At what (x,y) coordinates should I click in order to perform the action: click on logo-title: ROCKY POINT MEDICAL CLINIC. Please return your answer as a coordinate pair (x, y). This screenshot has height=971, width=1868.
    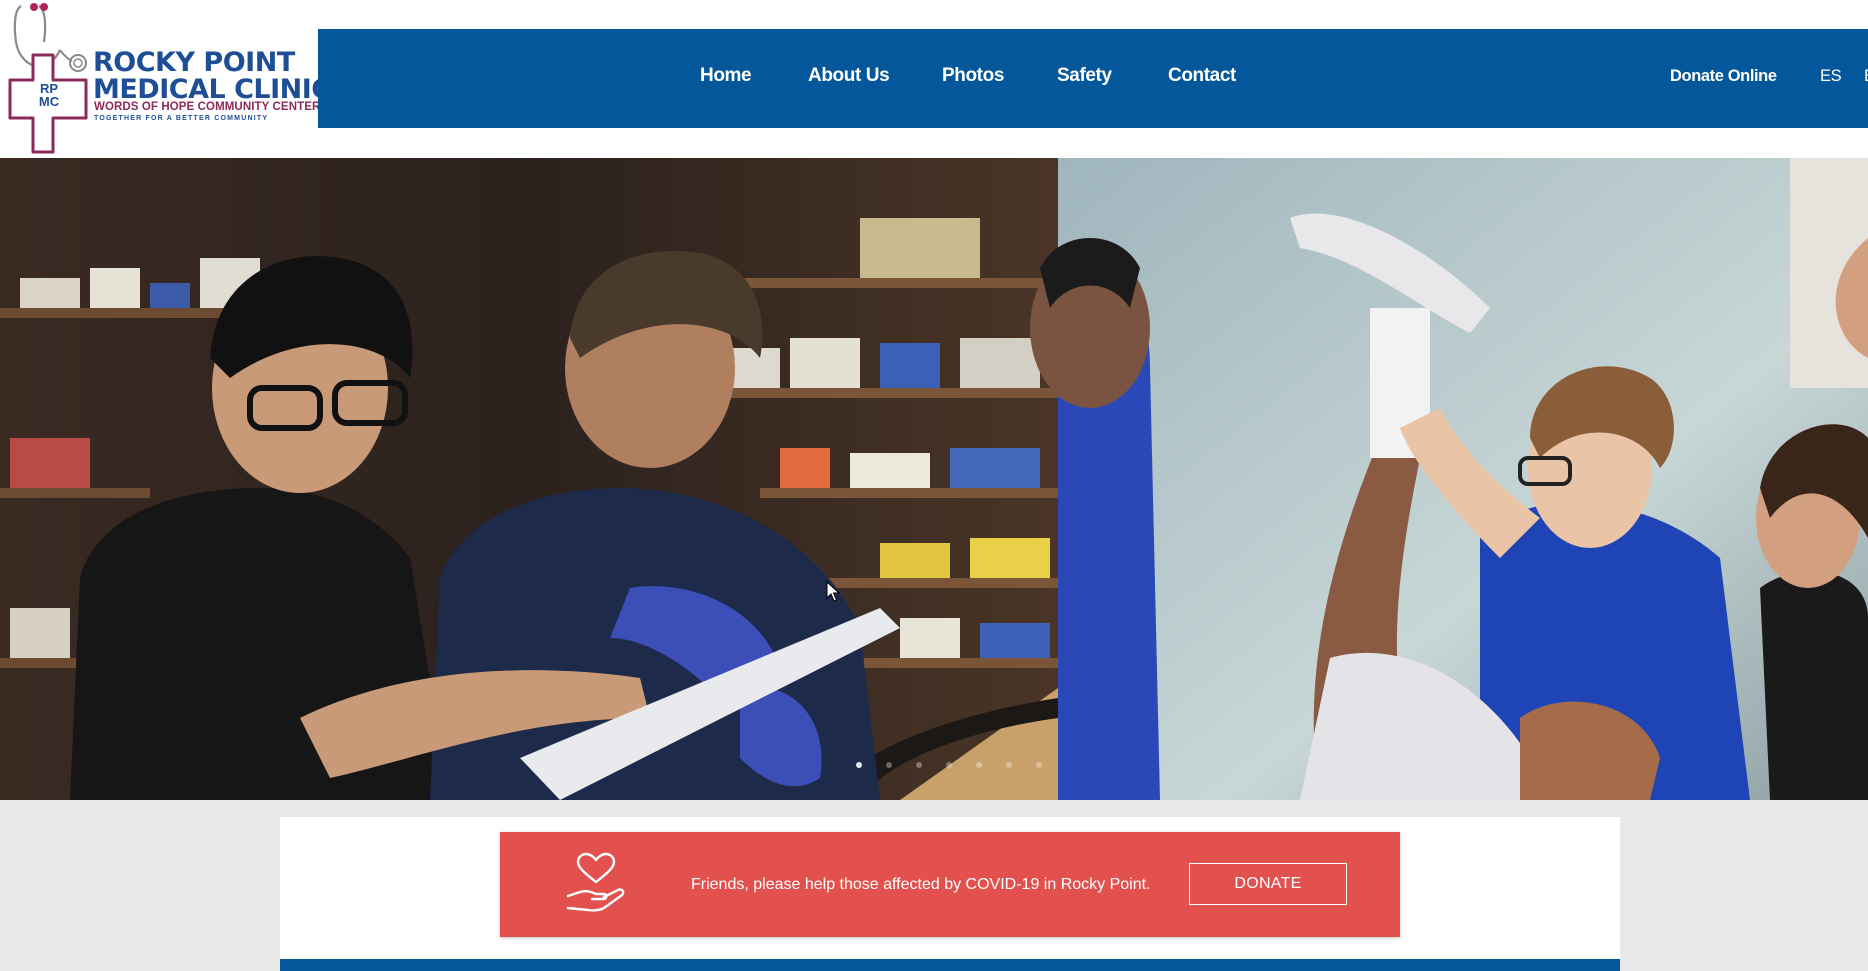
    Looking at the image, I should click on (212, 76).